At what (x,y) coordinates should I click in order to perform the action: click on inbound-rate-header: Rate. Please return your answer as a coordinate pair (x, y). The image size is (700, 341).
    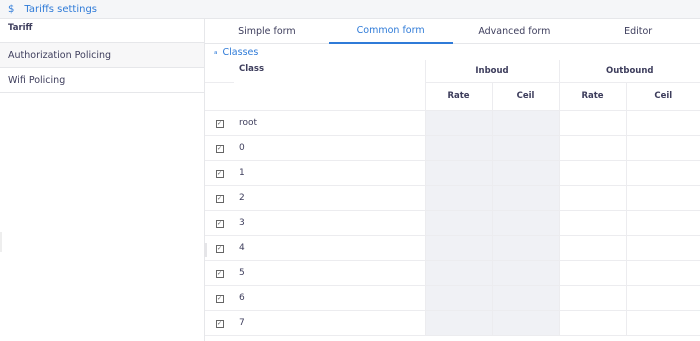
    Looking at the image, I should click on (458, 96).